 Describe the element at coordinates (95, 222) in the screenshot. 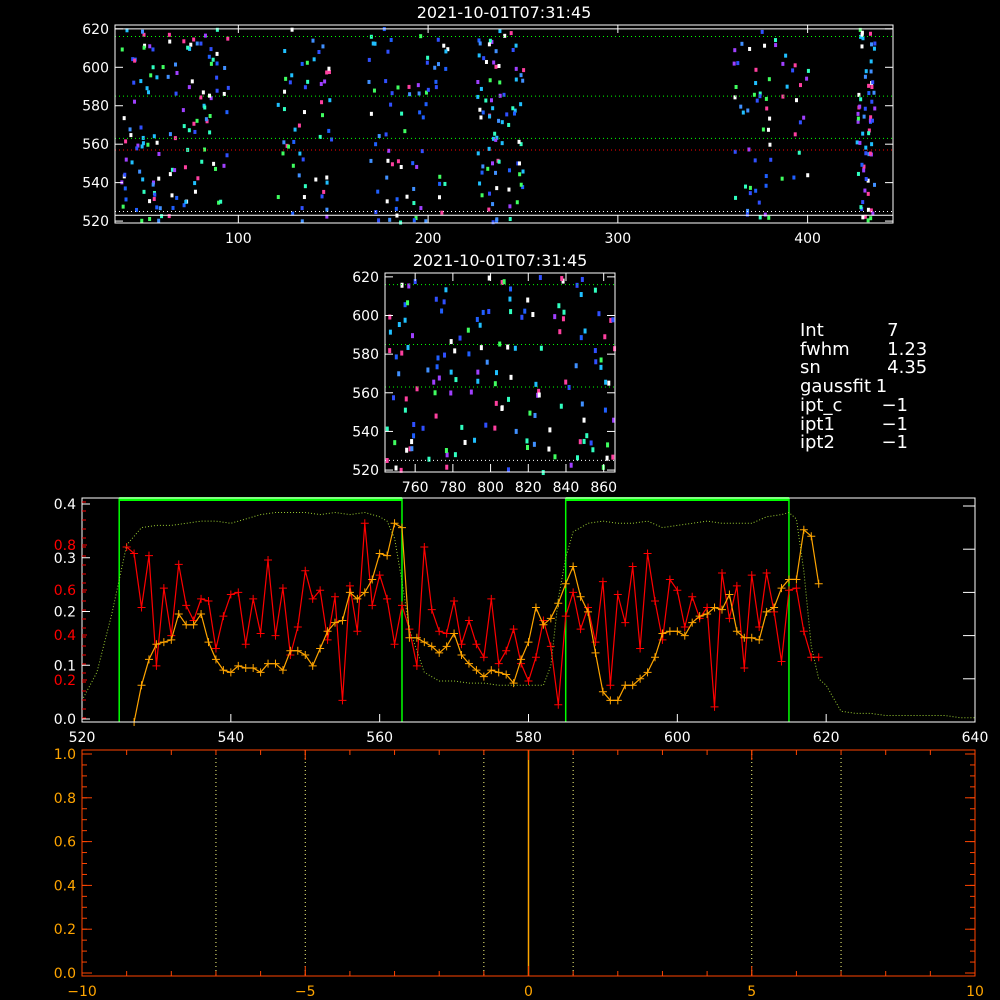

I see `top-image-y-tick-label: 520` at that location.